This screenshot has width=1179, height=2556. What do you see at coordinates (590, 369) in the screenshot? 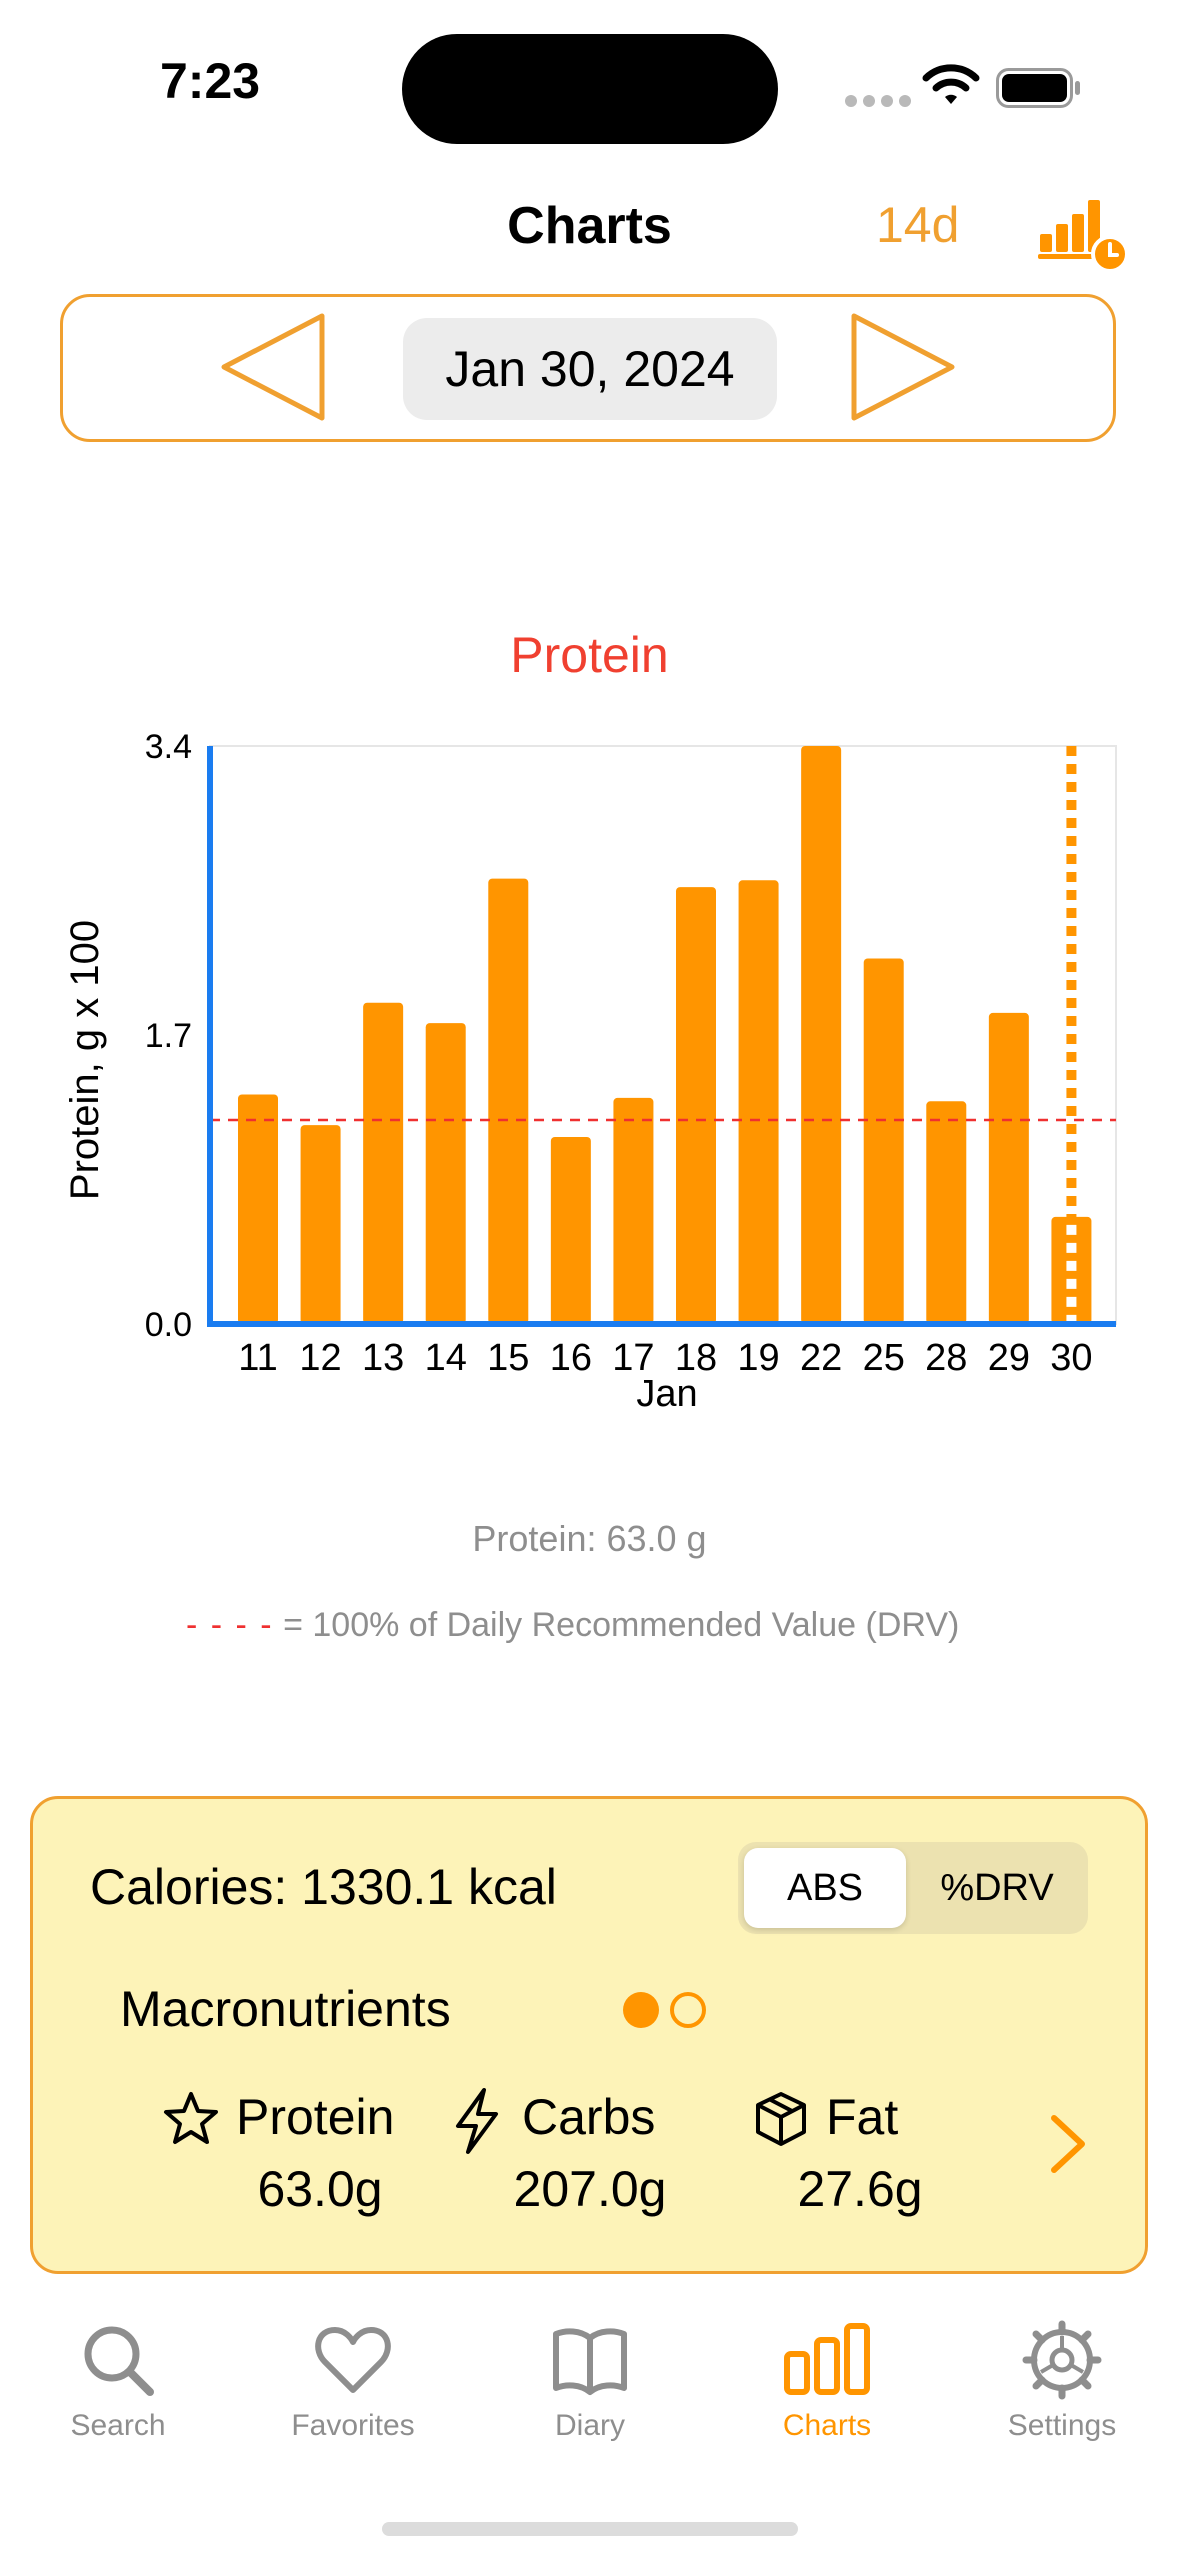
I see `date-picker: Jan 30, 2024` at bounding box center [590, 369].